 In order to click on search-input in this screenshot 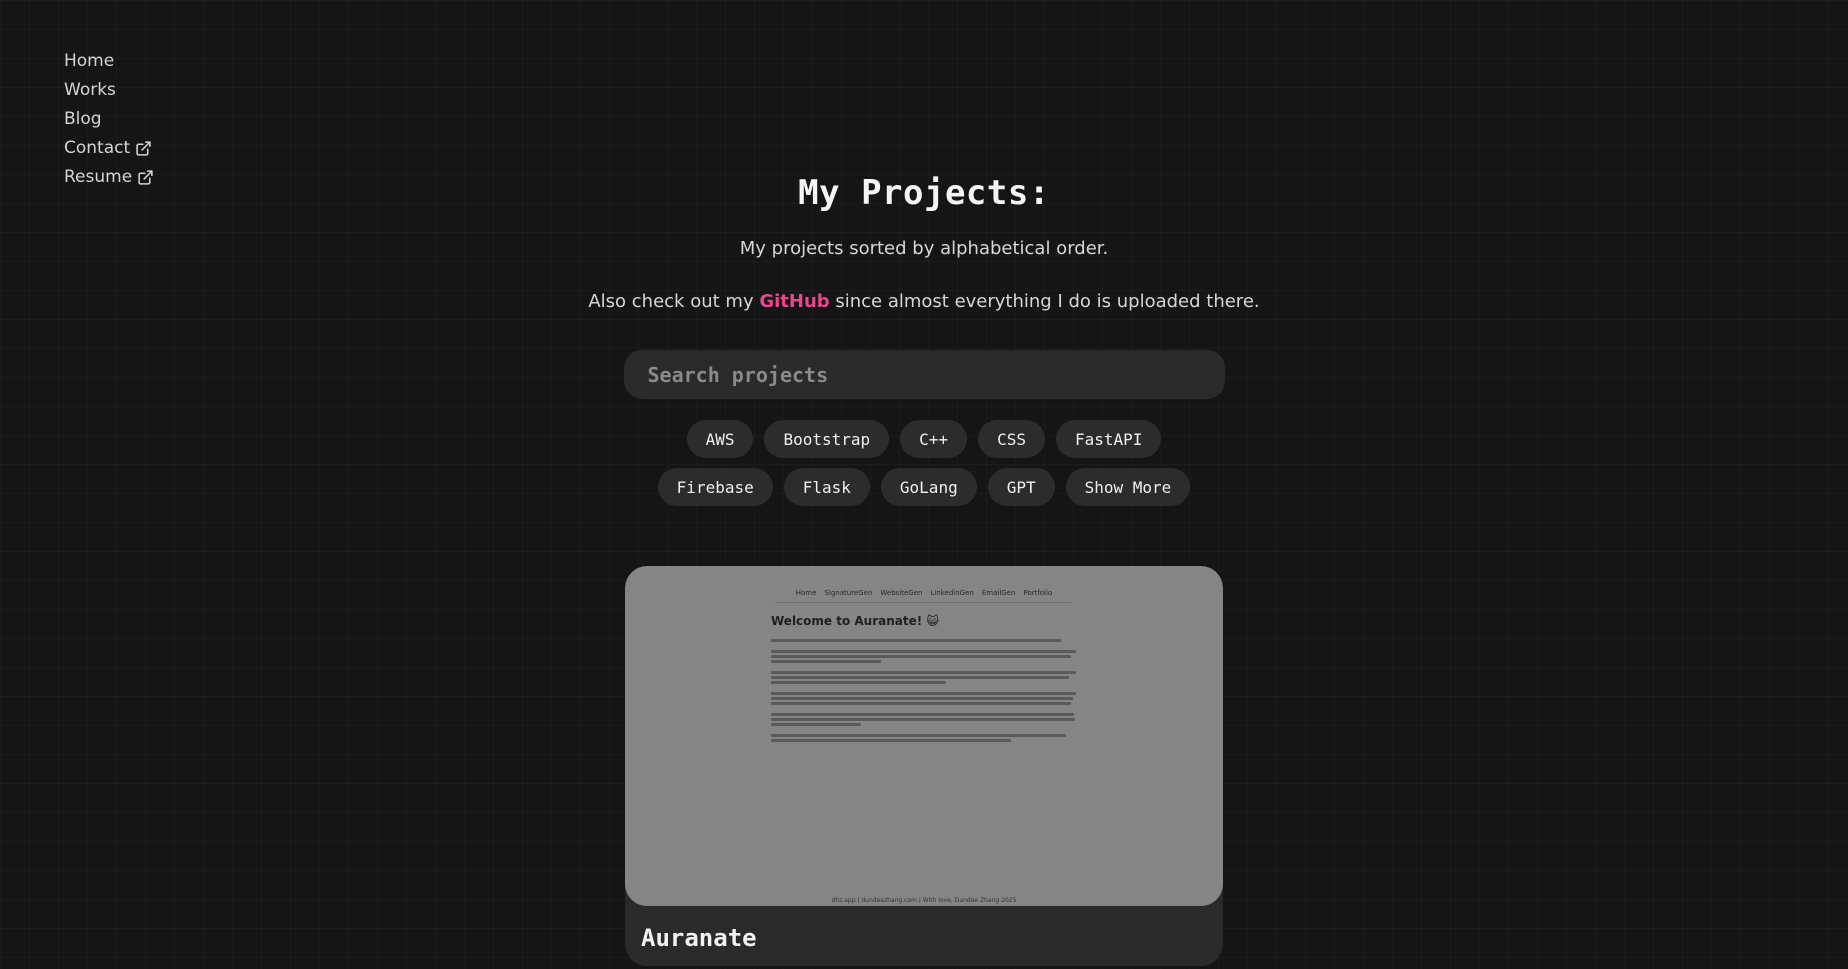, I will do `click(924, 374)`.